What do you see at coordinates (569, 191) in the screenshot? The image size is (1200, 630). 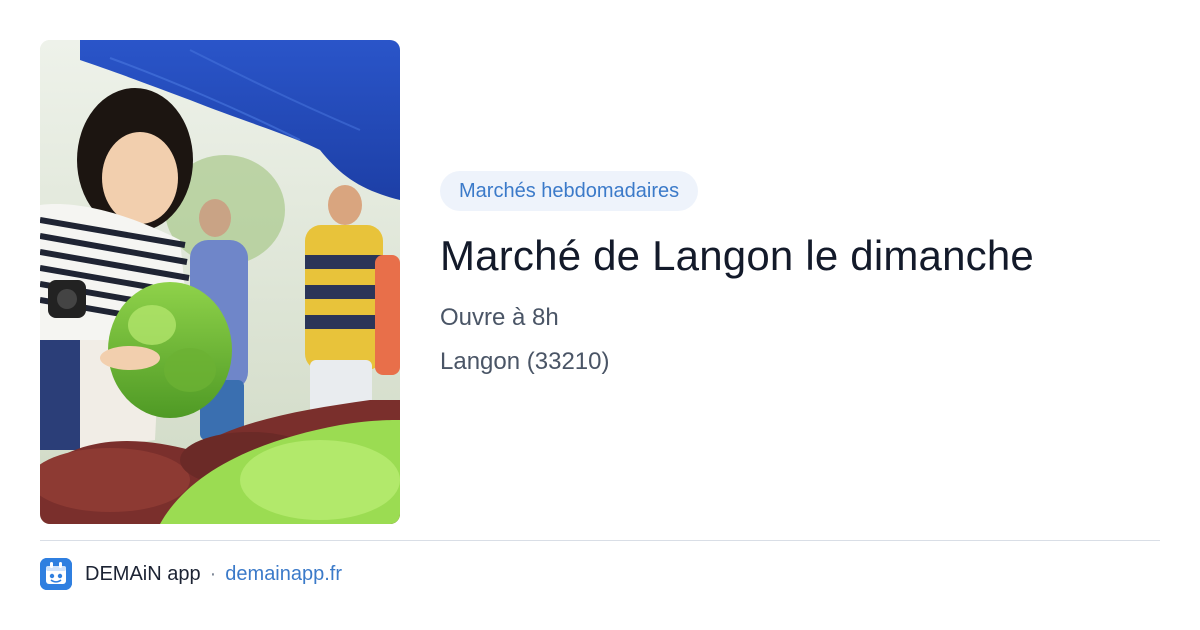 I see `category-badge: Marchés hebdomadaires` at bounding box center [569, 191].